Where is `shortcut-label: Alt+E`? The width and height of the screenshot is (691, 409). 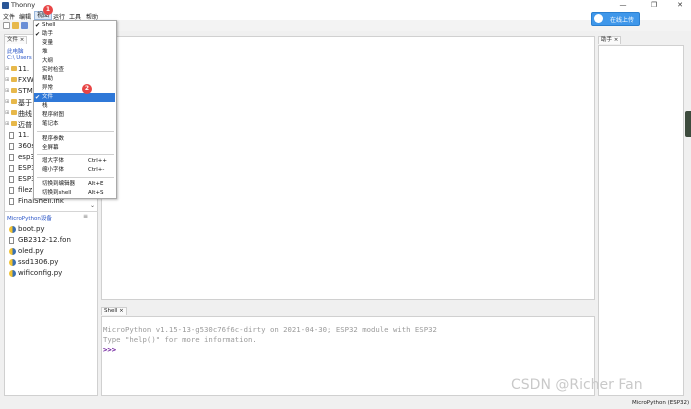 shortcut-label: Alt+E is located at coordinates (96, 184).